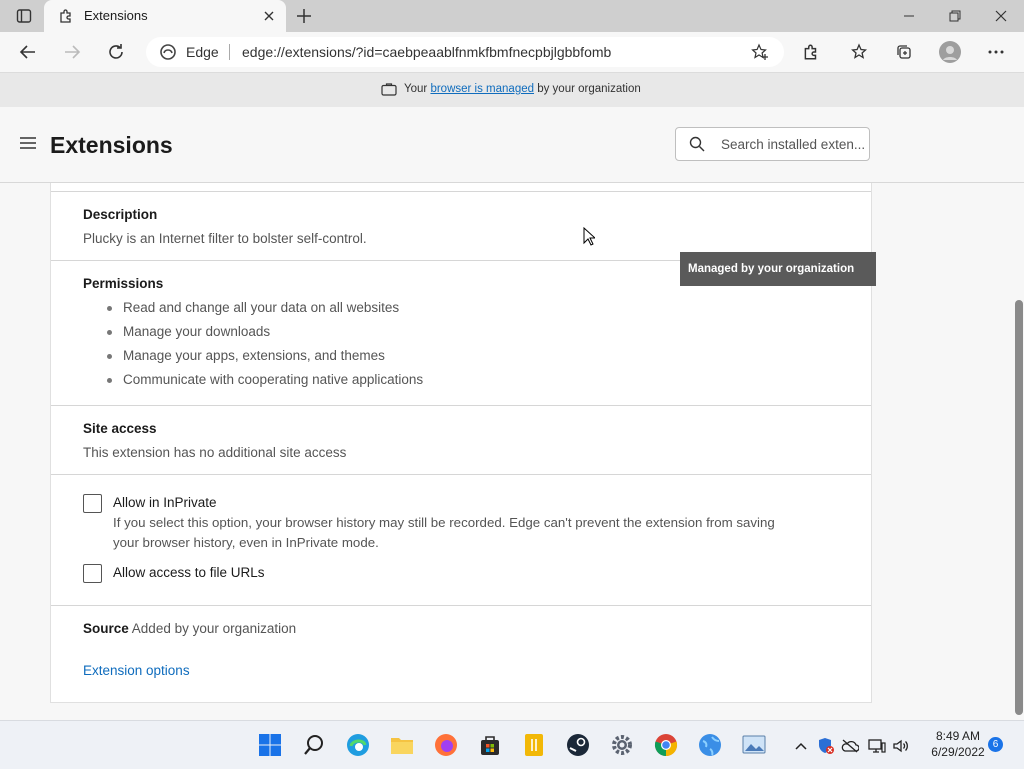 The width and height of the screenshot is (1024, 769). I want to click on refresh-icon, so click(116, 52).